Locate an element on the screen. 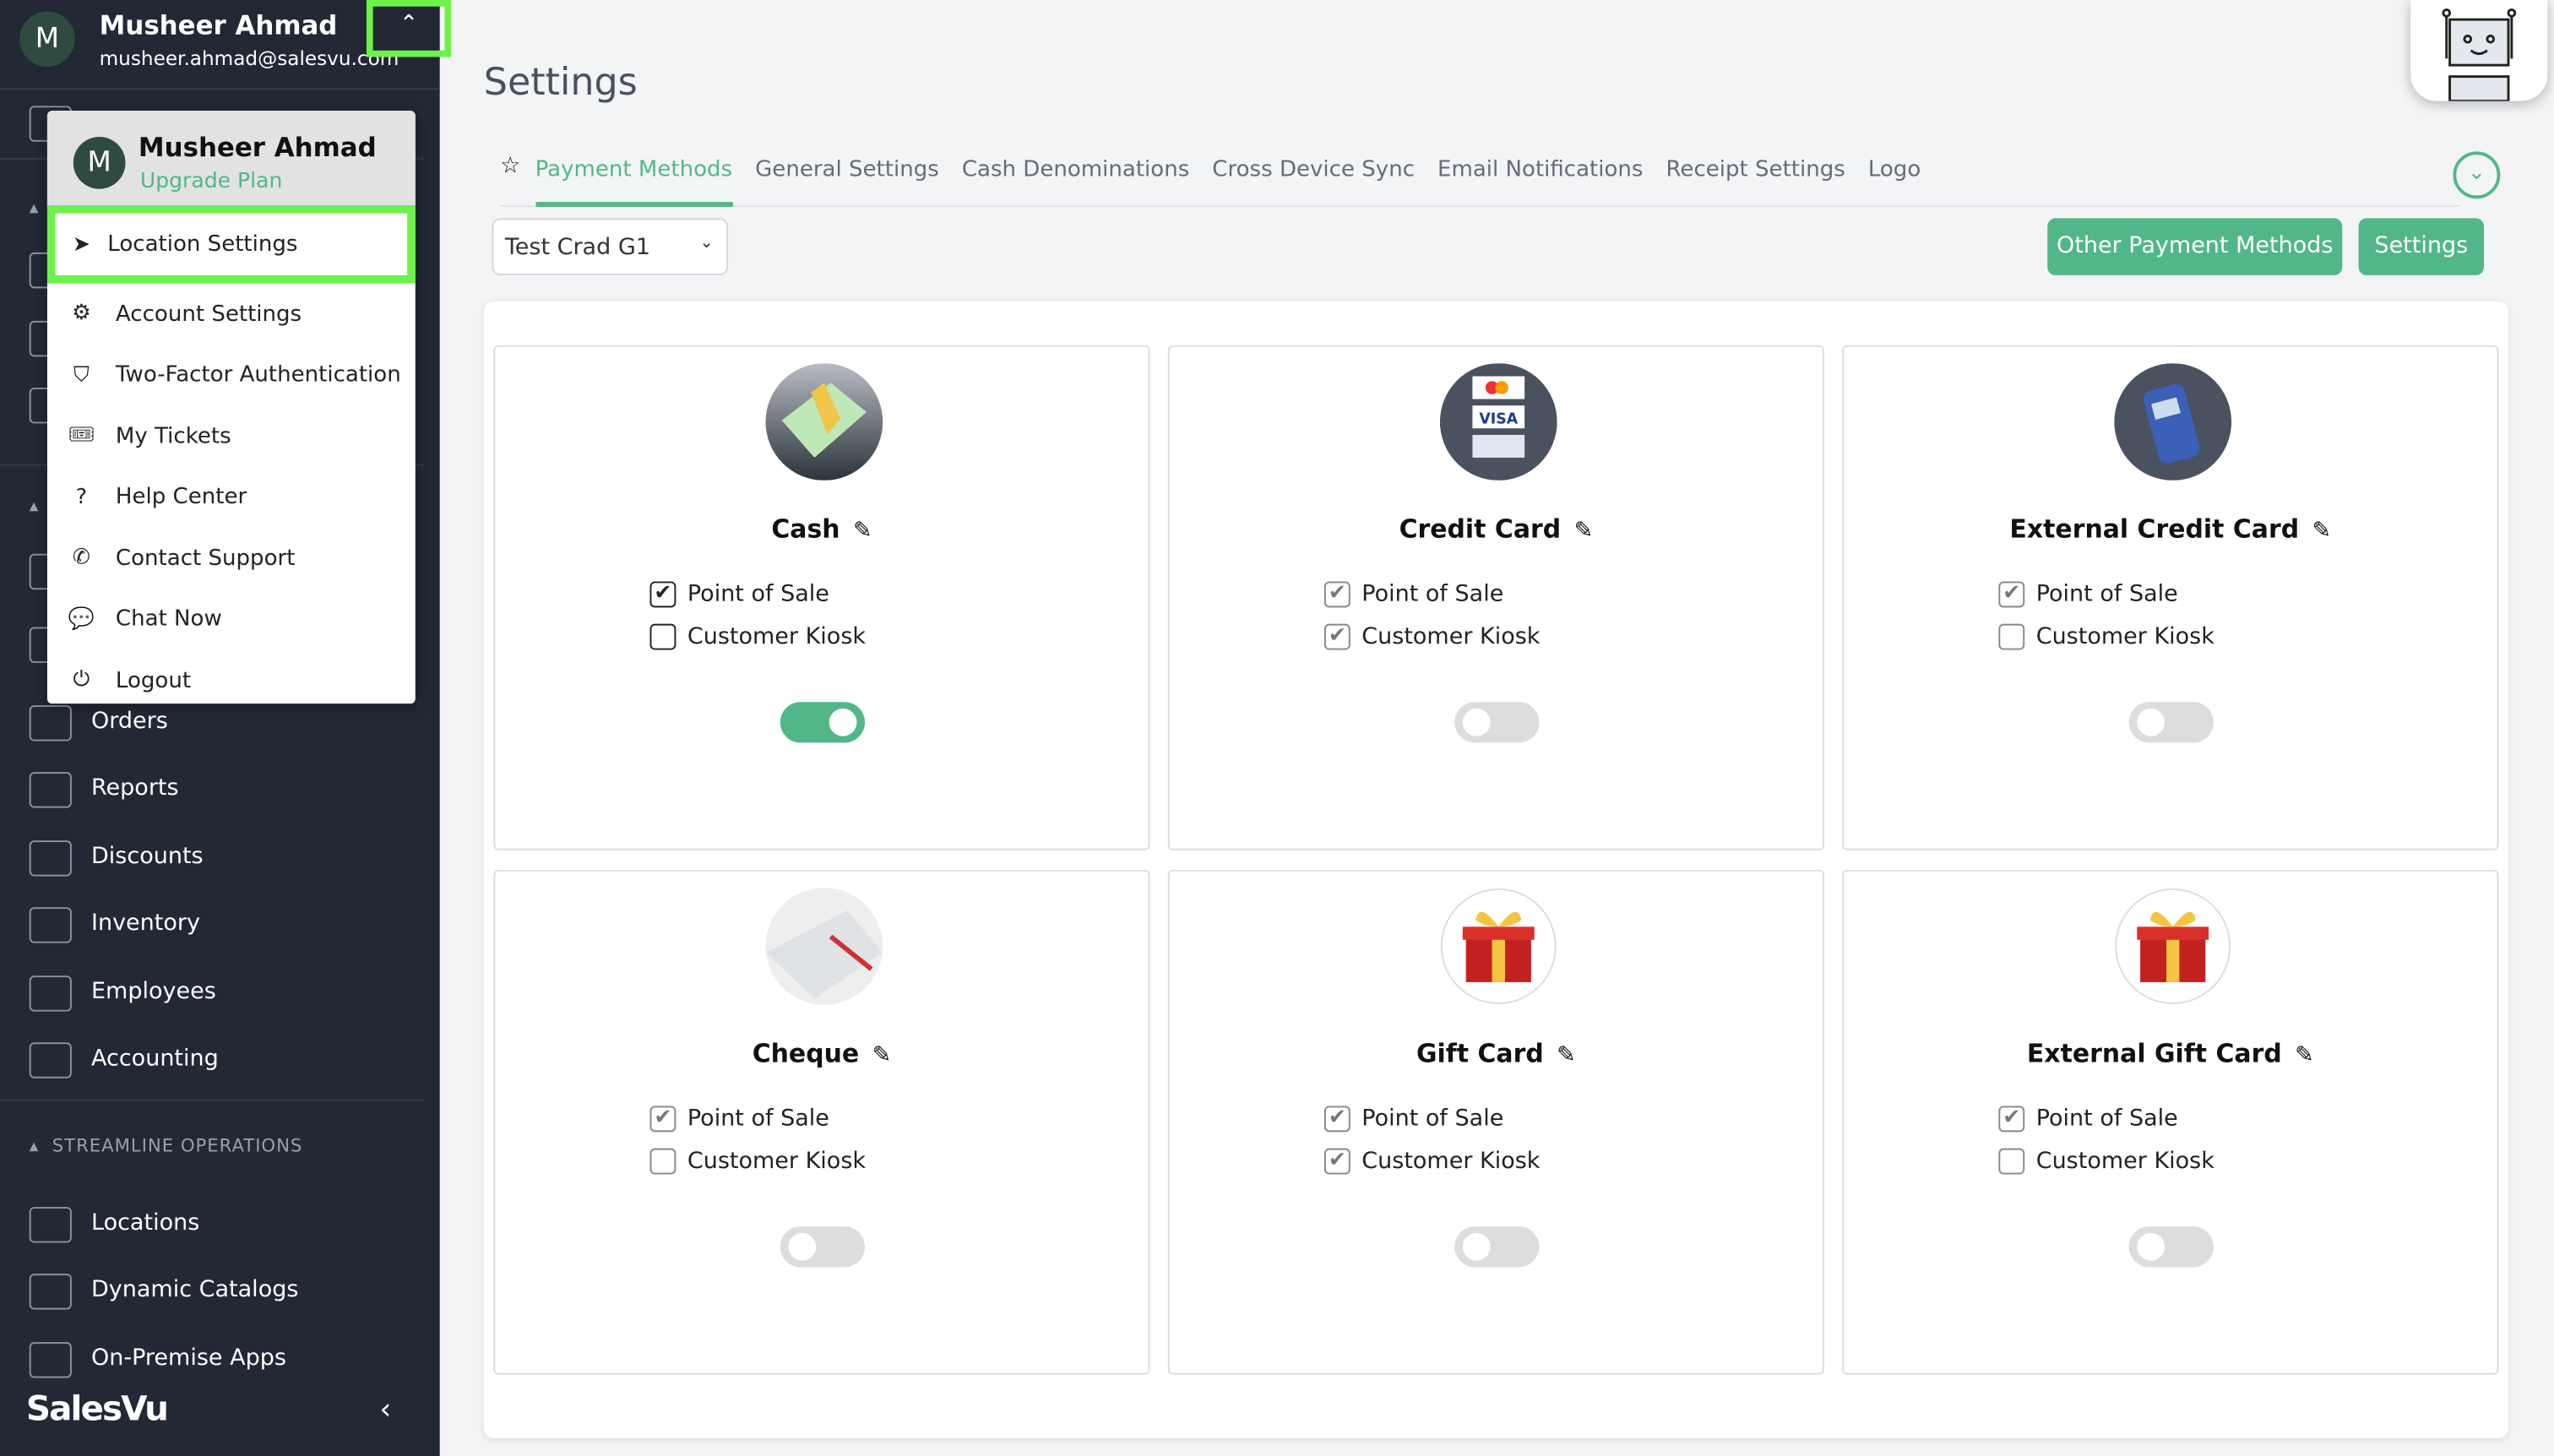 This screenshot has width=2554, height=1456. menu-item-contact-support: ✆ Contact Support is located at coordinates (231, 559).